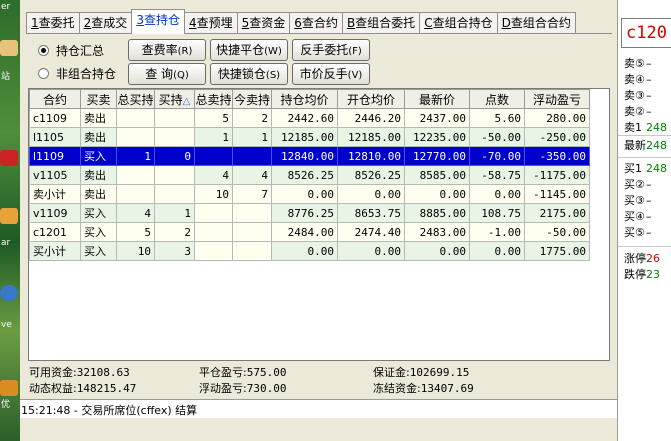  What do you see at coordinates (647, 127) in the screenshot?
I see `quote-level-row: 卖1 248` at bounding box center [647, 127].